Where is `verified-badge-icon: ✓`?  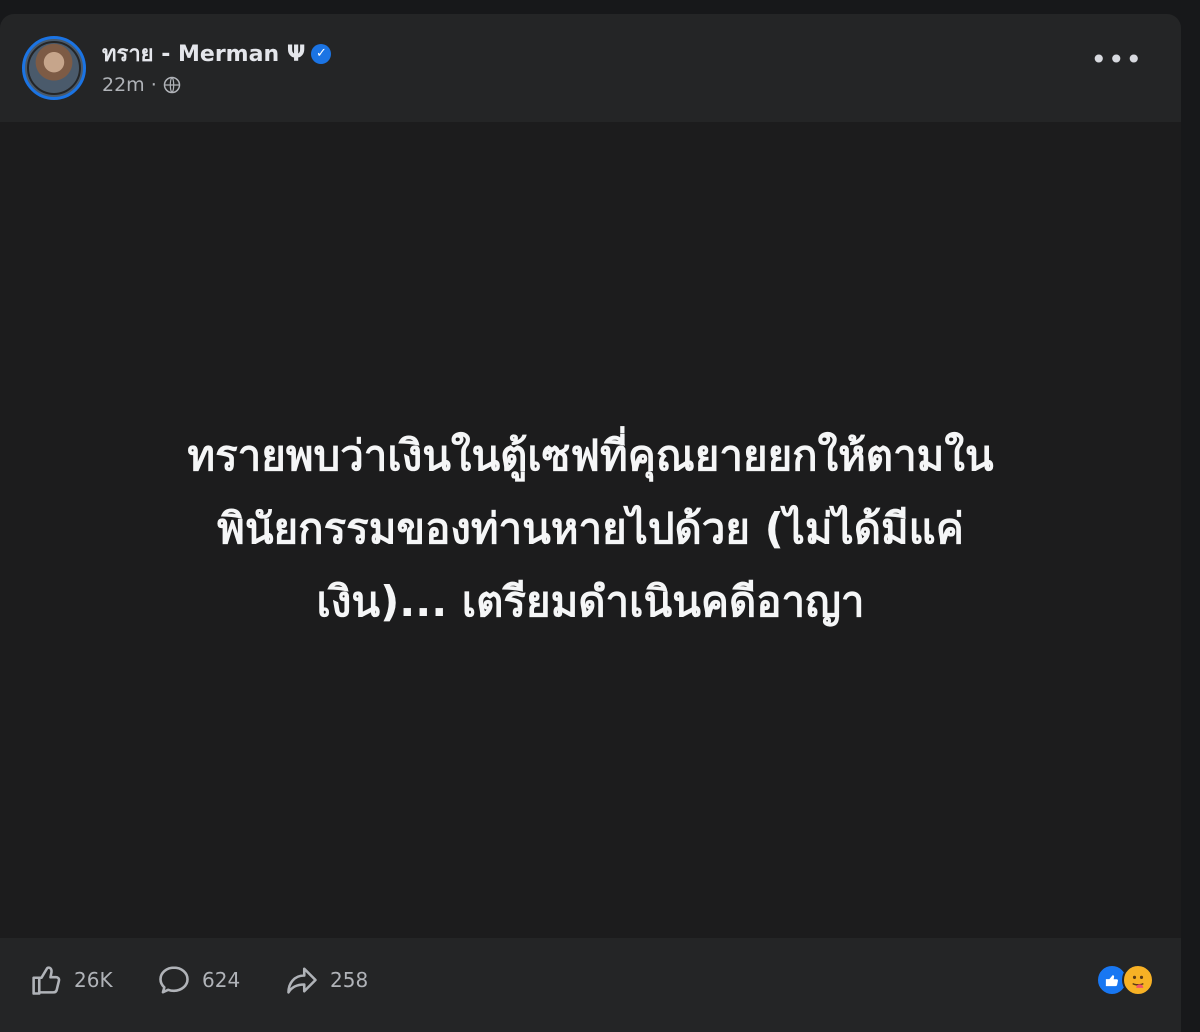 verified-badge-icon: ✓ is located at coordinates (321, 53).